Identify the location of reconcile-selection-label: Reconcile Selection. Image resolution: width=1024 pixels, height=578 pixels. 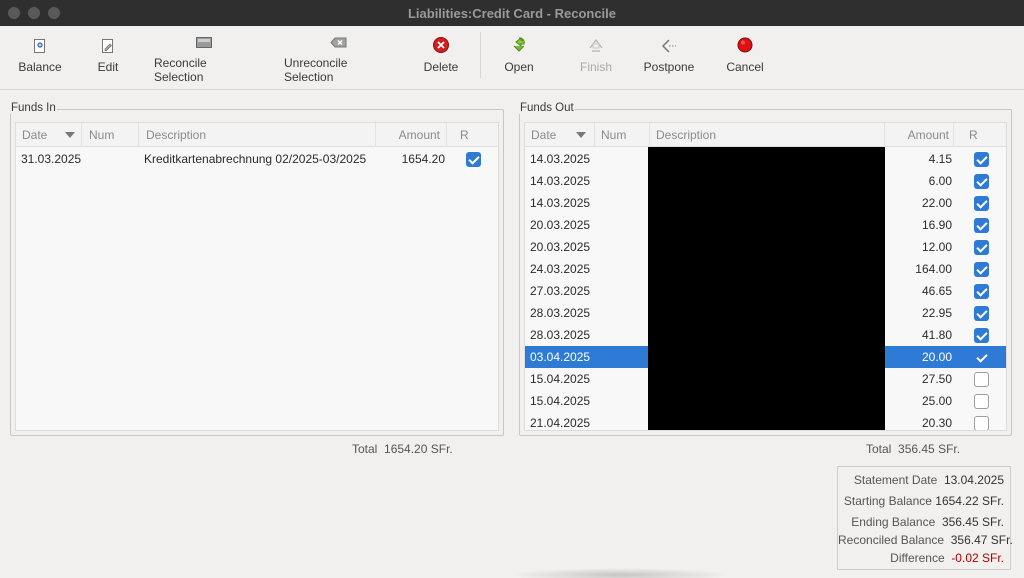
(180, 70).